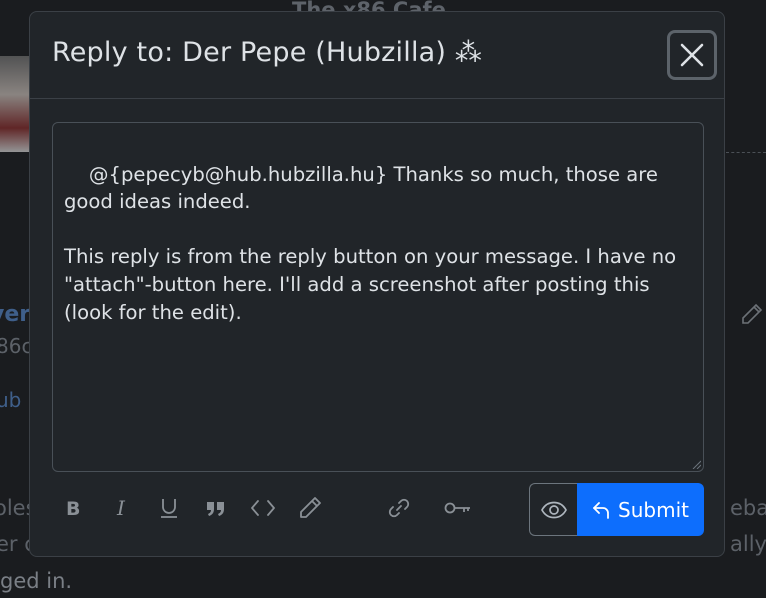  I want to click on italic-button: I, so click(122, 508).